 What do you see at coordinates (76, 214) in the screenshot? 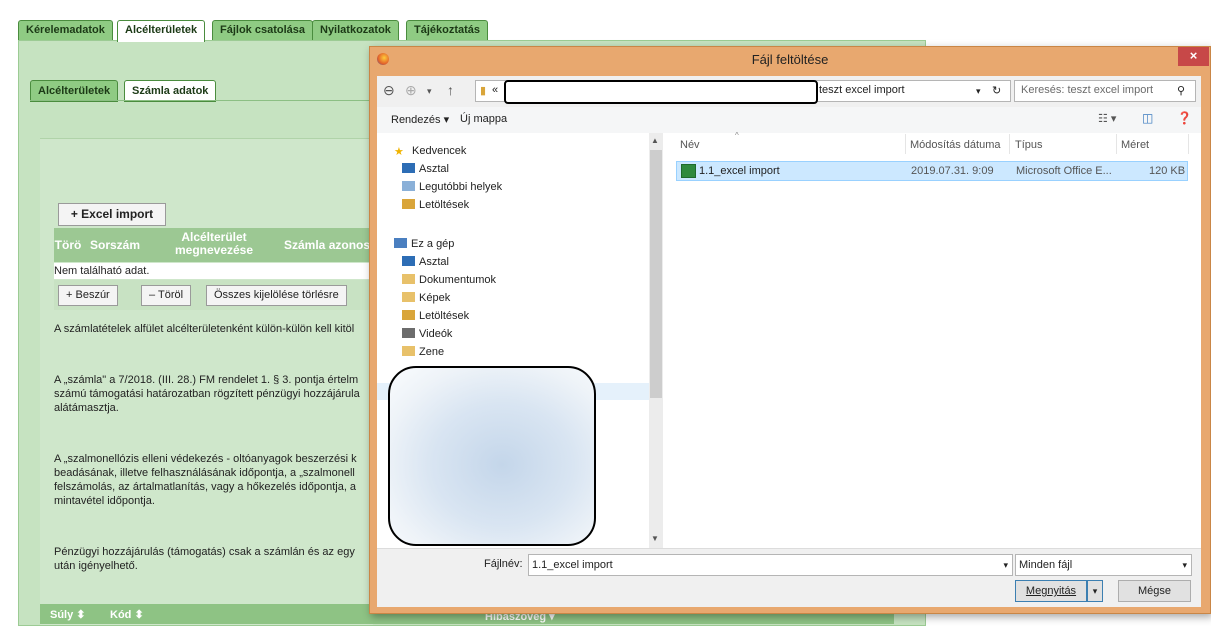
I see `plus-icon: +` at bounding box center [76, 214].